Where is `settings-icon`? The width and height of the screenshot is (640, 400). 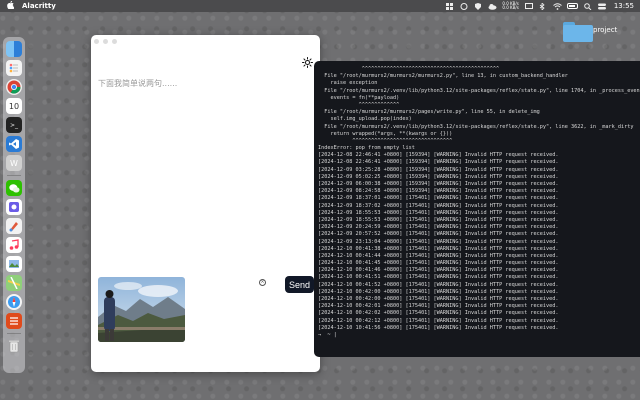 settings-icon is located at coordinates (14, 321).